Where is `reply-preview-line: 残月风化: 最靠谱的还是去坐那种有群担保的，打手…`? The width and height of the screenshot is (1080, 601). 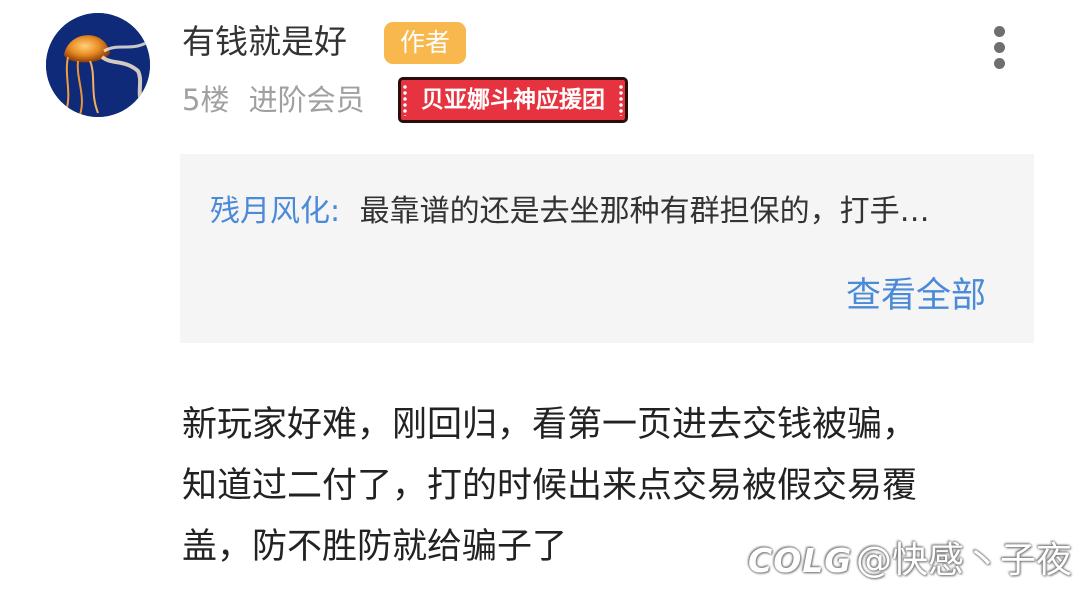
reply-preview-line: 残月风化: 最靠谱的还是去坐那种有群担保的，打手… is located at coordinates (570, 212).